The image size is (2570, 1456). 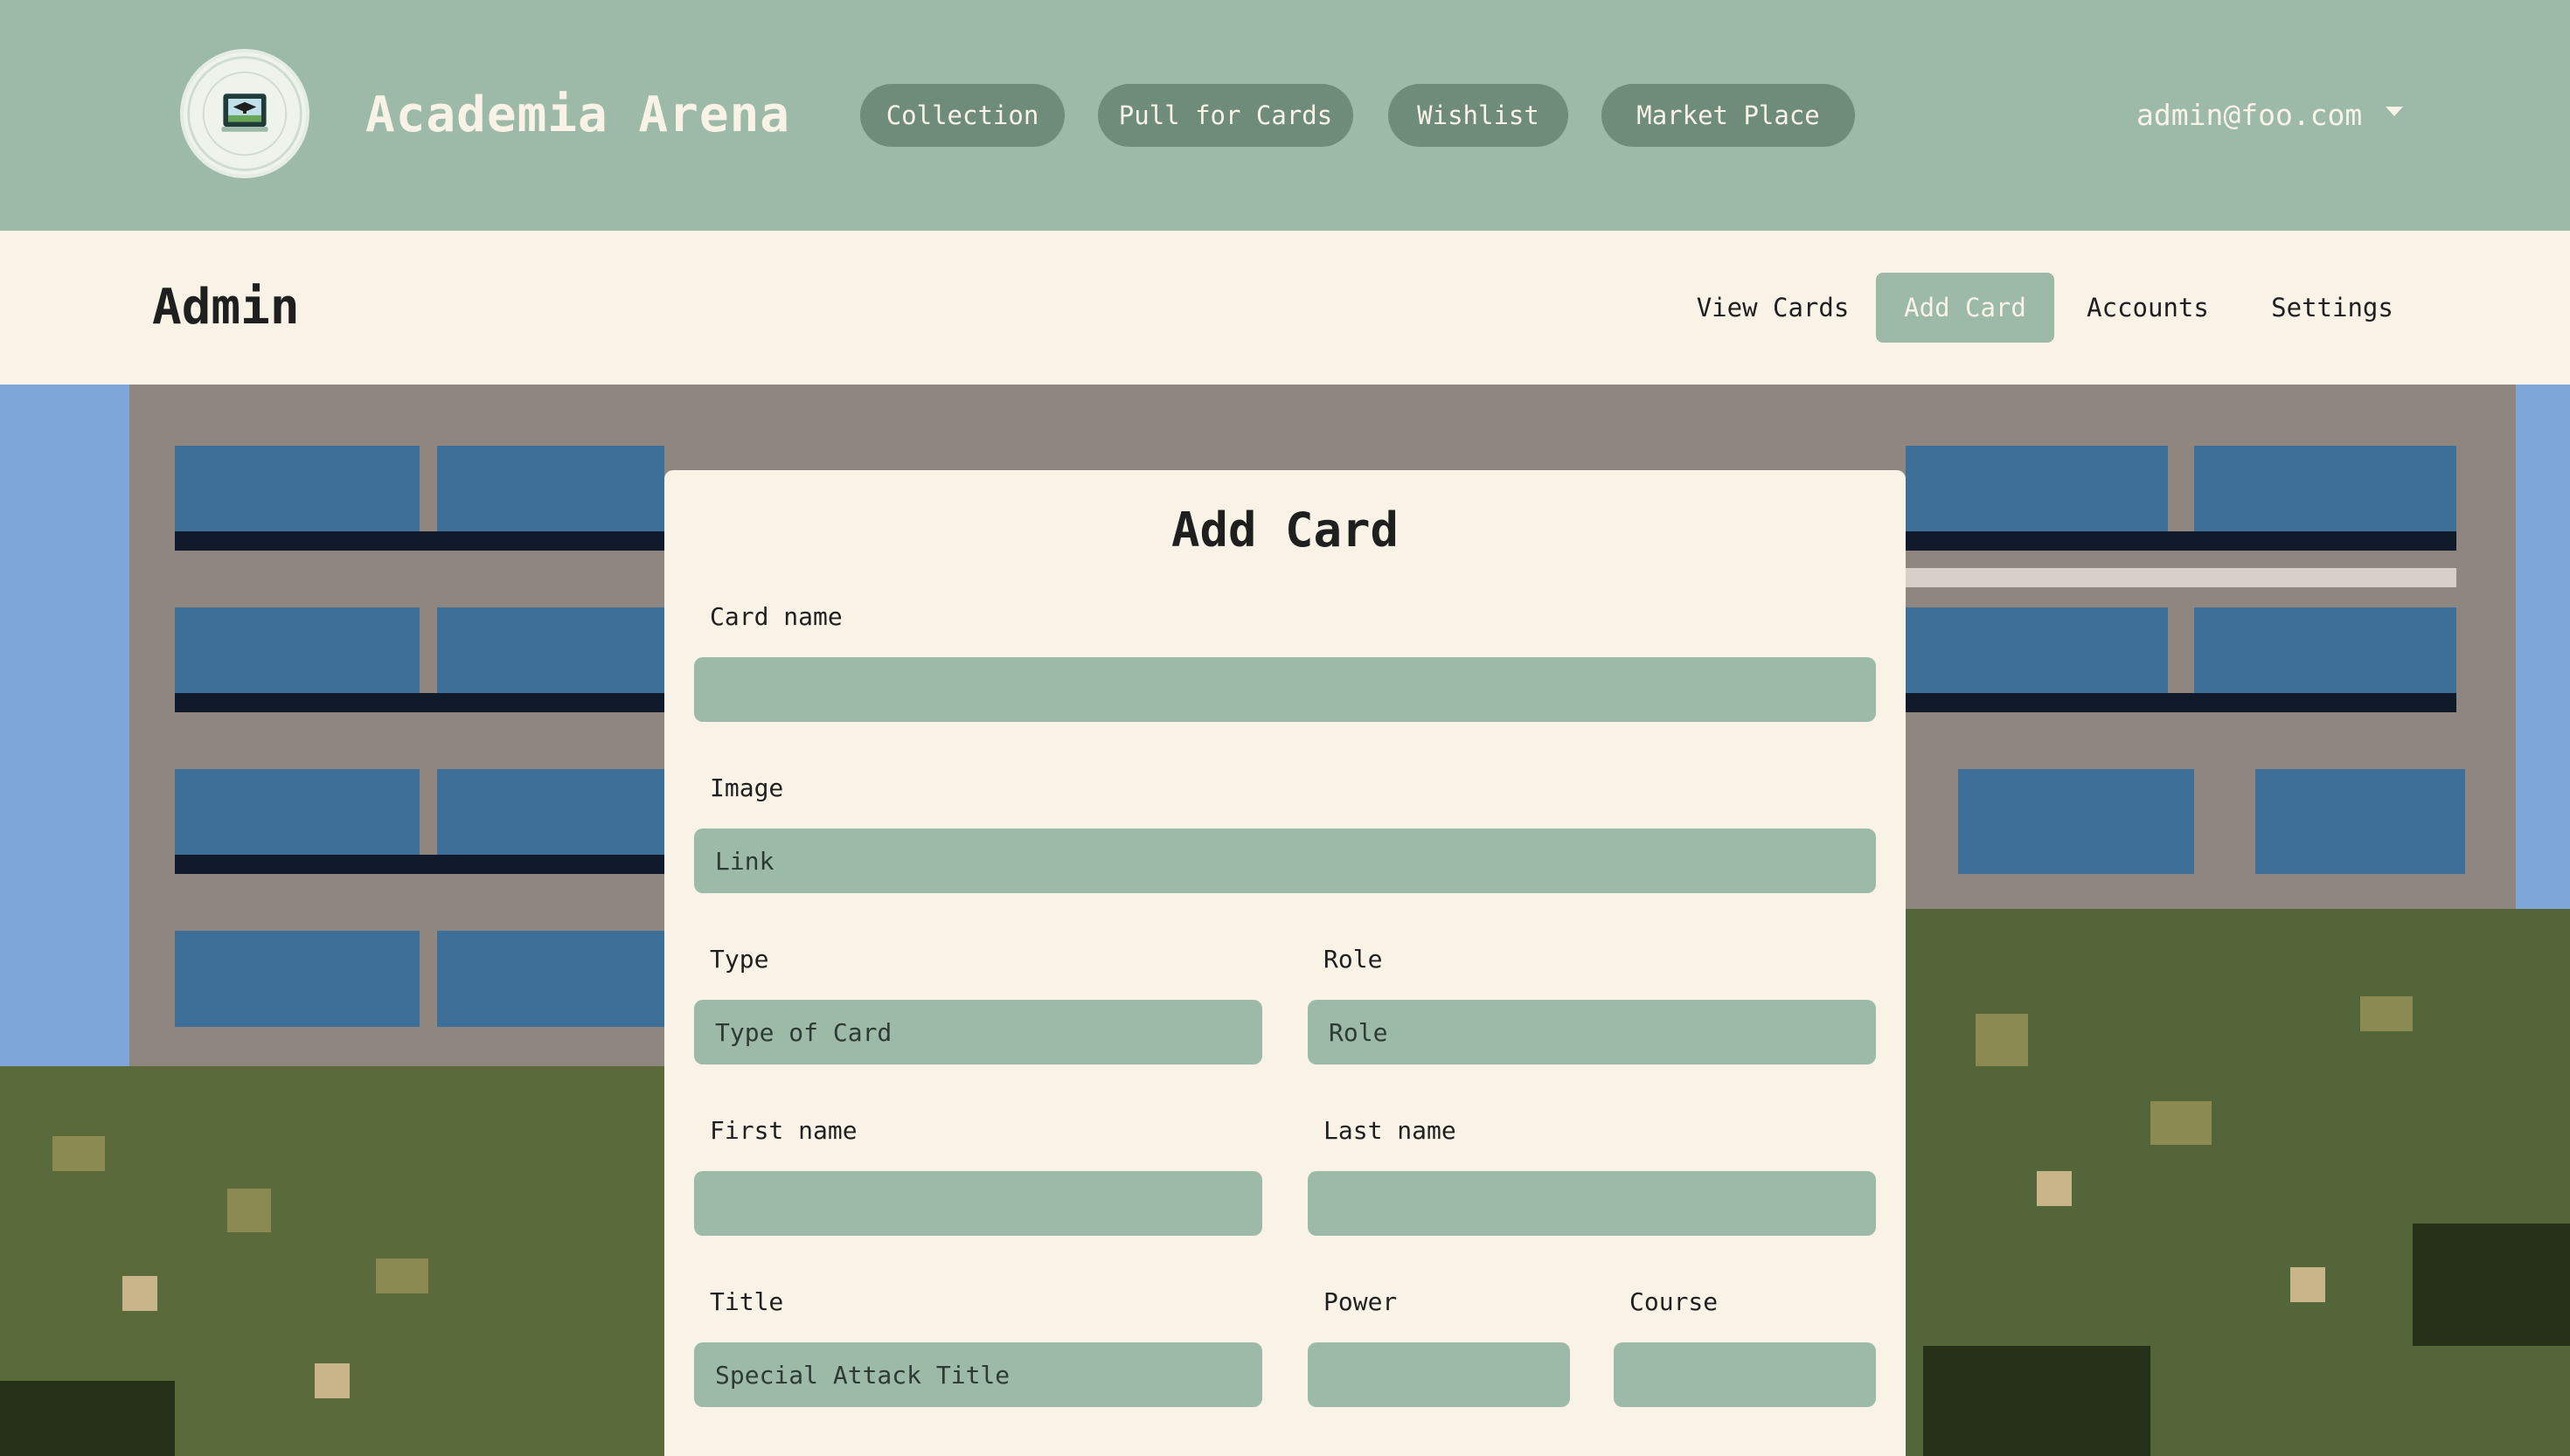 I want to click on card-name-input, so click(x=1285, y=689).